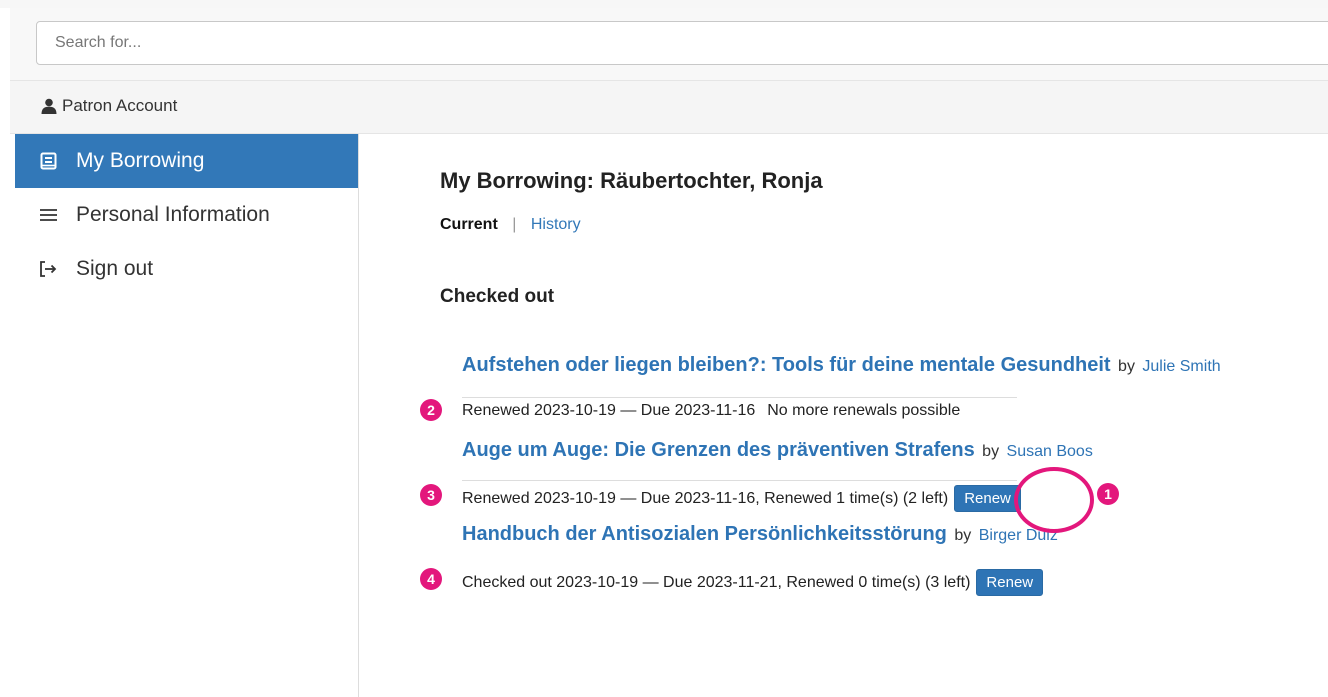 This screenshot has height=697, width=1328. Describe the element at coordinates (1054, 500) in the screenshot. I see `highlight-ring` at that location.